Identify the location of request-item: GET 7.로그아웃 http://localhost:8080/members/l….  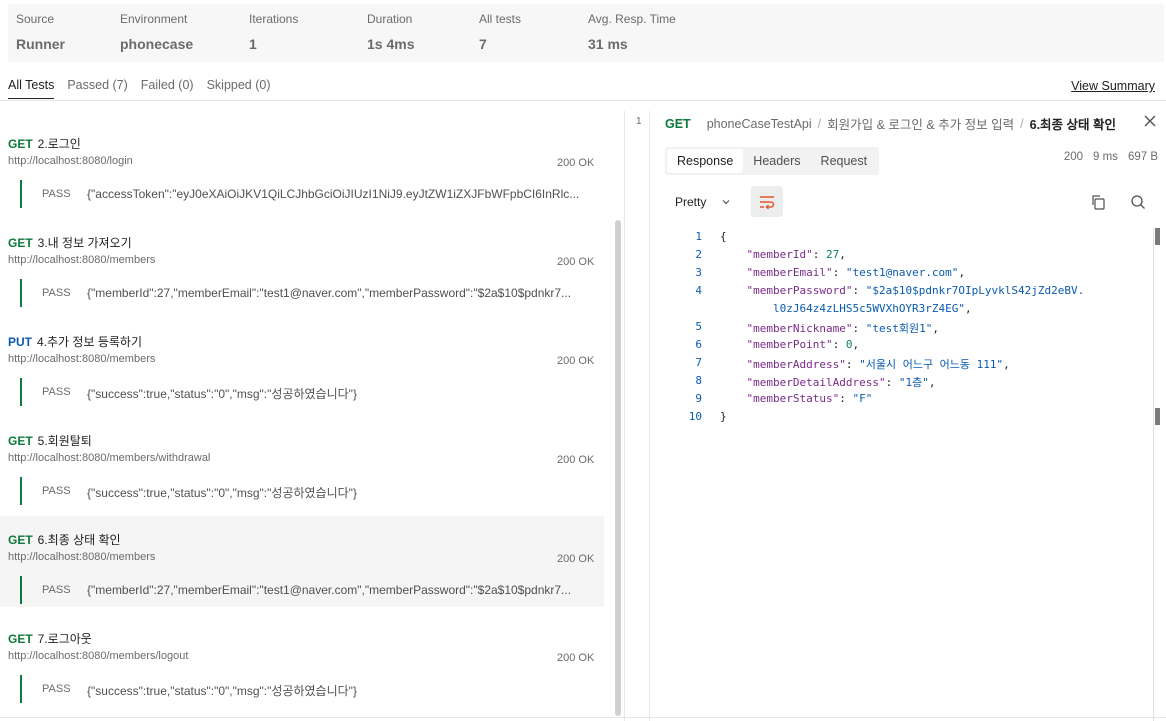
(302, 660).